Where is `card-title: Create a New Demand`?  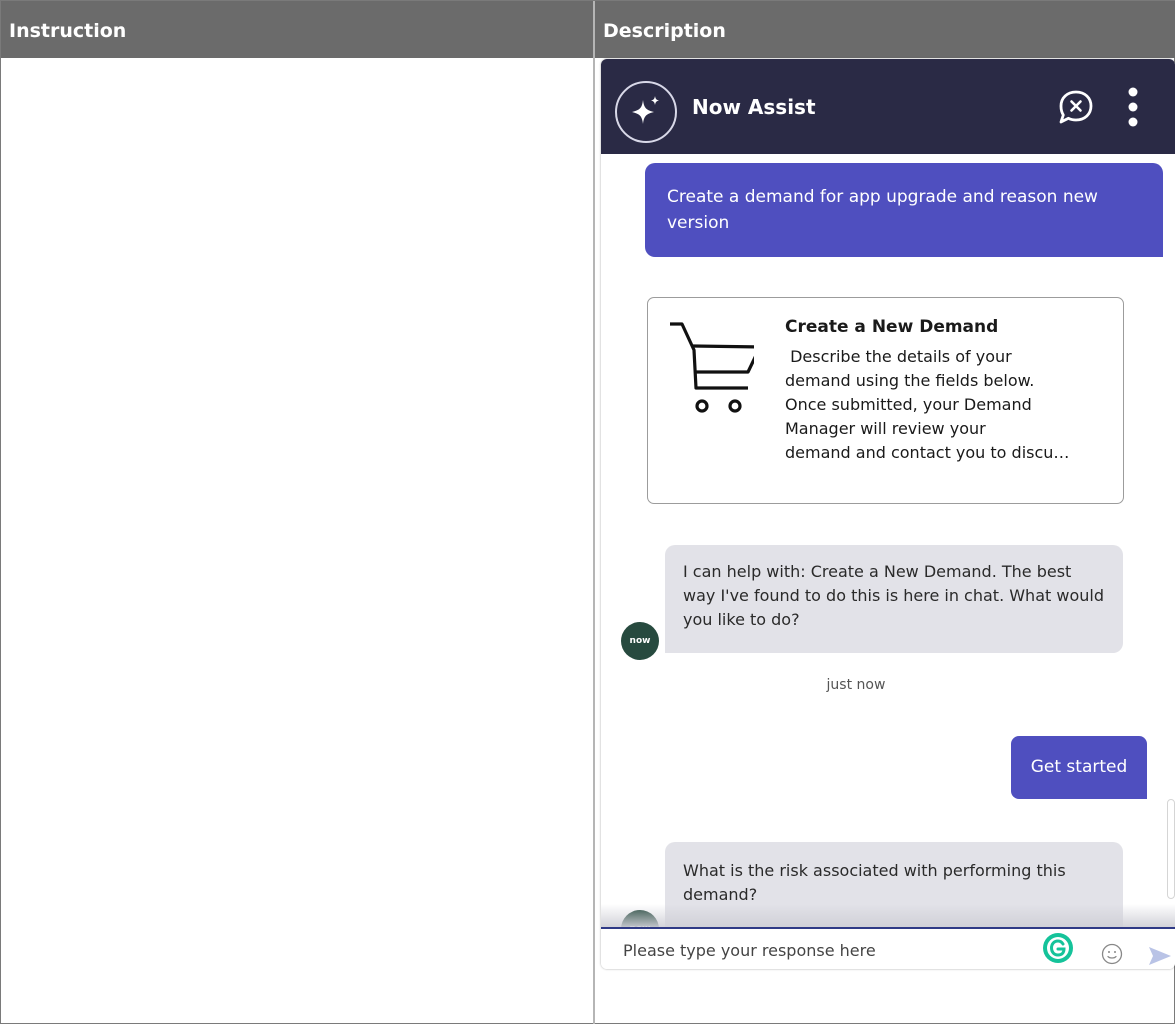
card-title: Create a New Demand is located at coordinates (892, 327).